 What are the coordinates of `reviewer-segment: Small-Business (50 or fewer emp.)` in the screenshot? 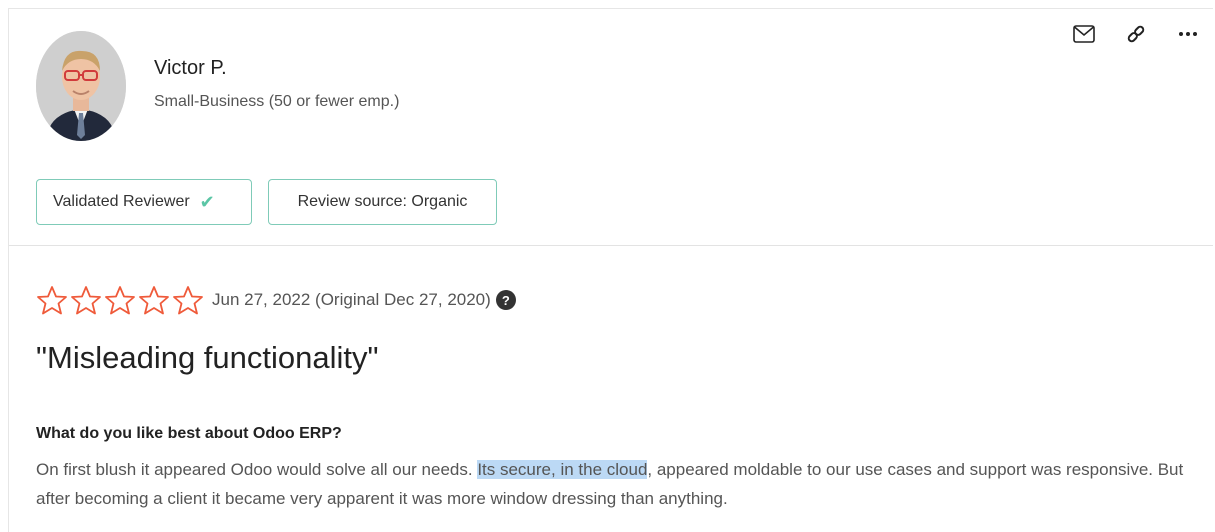 It's located at (277, 101).